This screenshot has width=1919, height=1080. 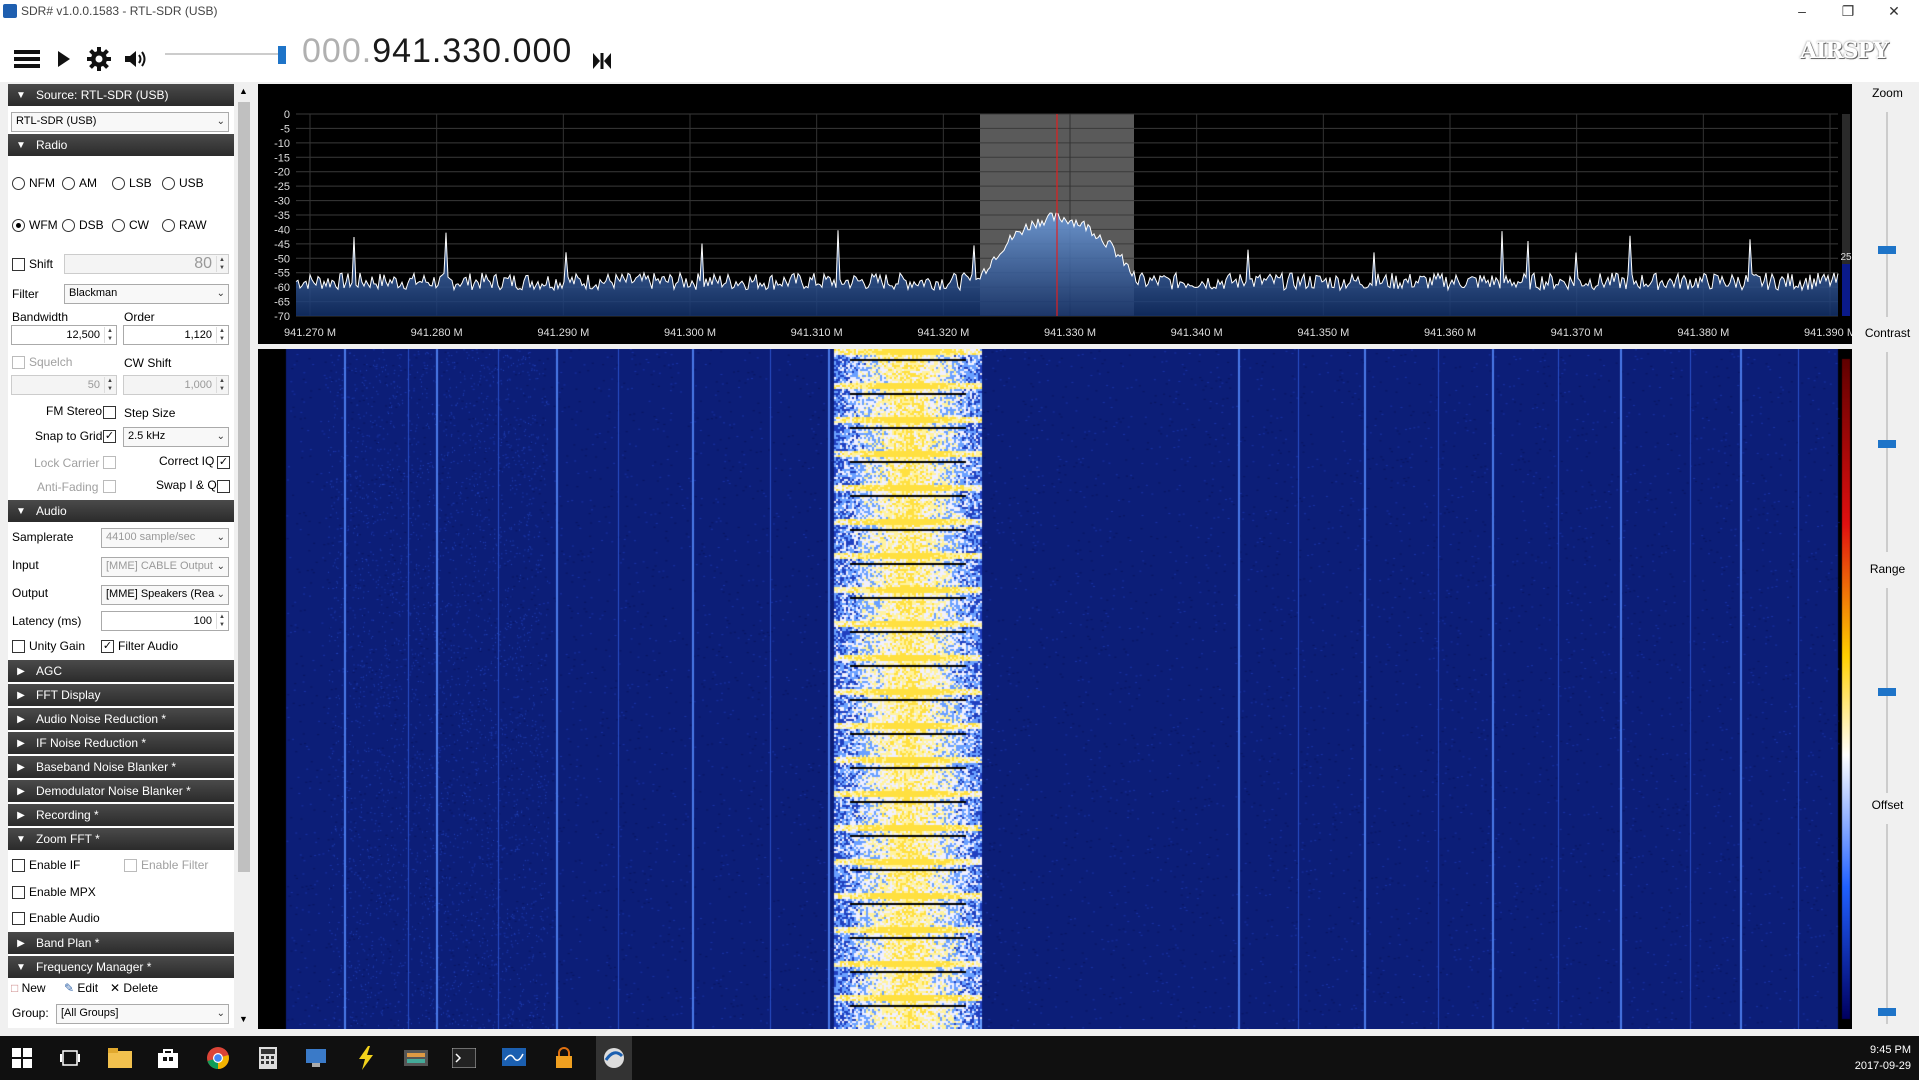 What do you see at coordinates (18, 264) in the screenshot?
I see `shift-checkbox` at bounding box center [18, 264].